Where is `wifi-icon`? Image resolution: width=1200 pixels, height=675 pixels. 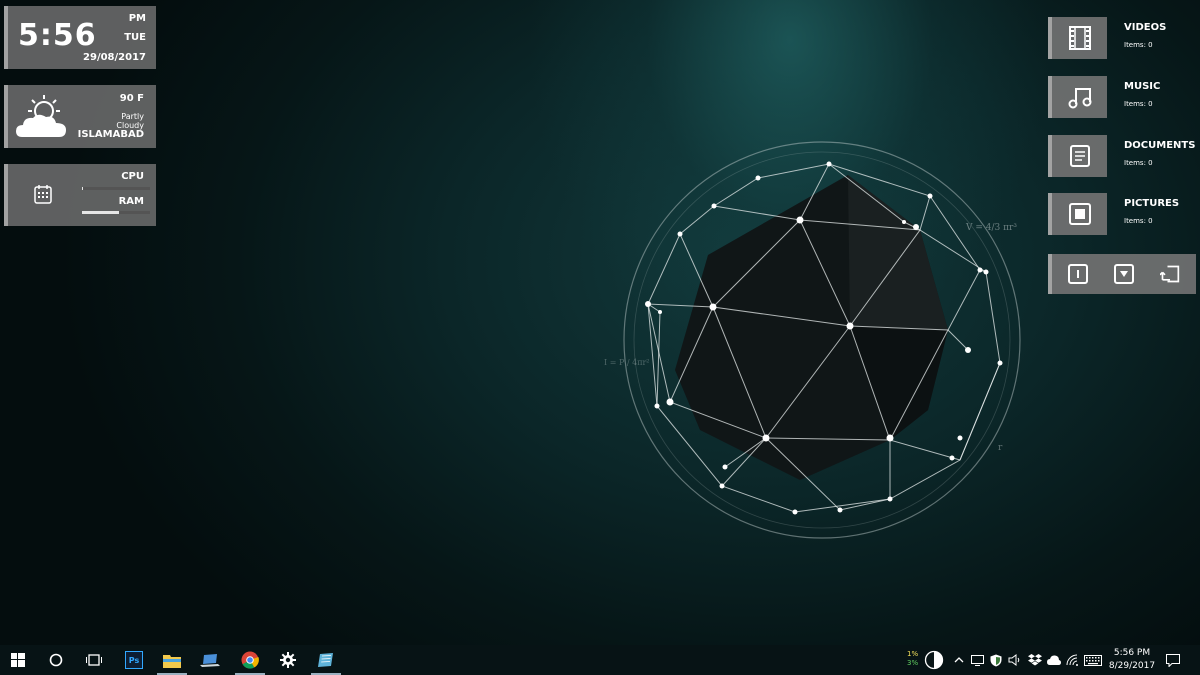 wifi-icon is located at coordinates (1072, 660).